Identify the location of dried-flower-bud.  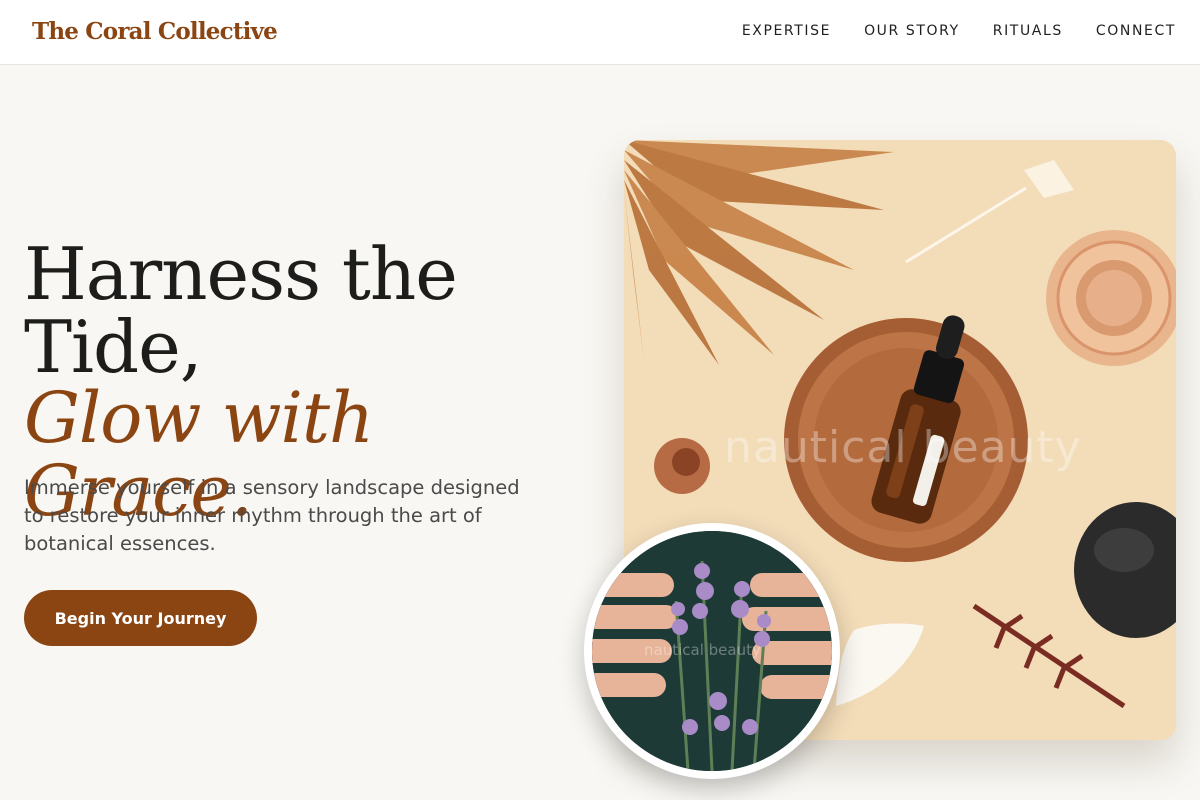
(682, 466).